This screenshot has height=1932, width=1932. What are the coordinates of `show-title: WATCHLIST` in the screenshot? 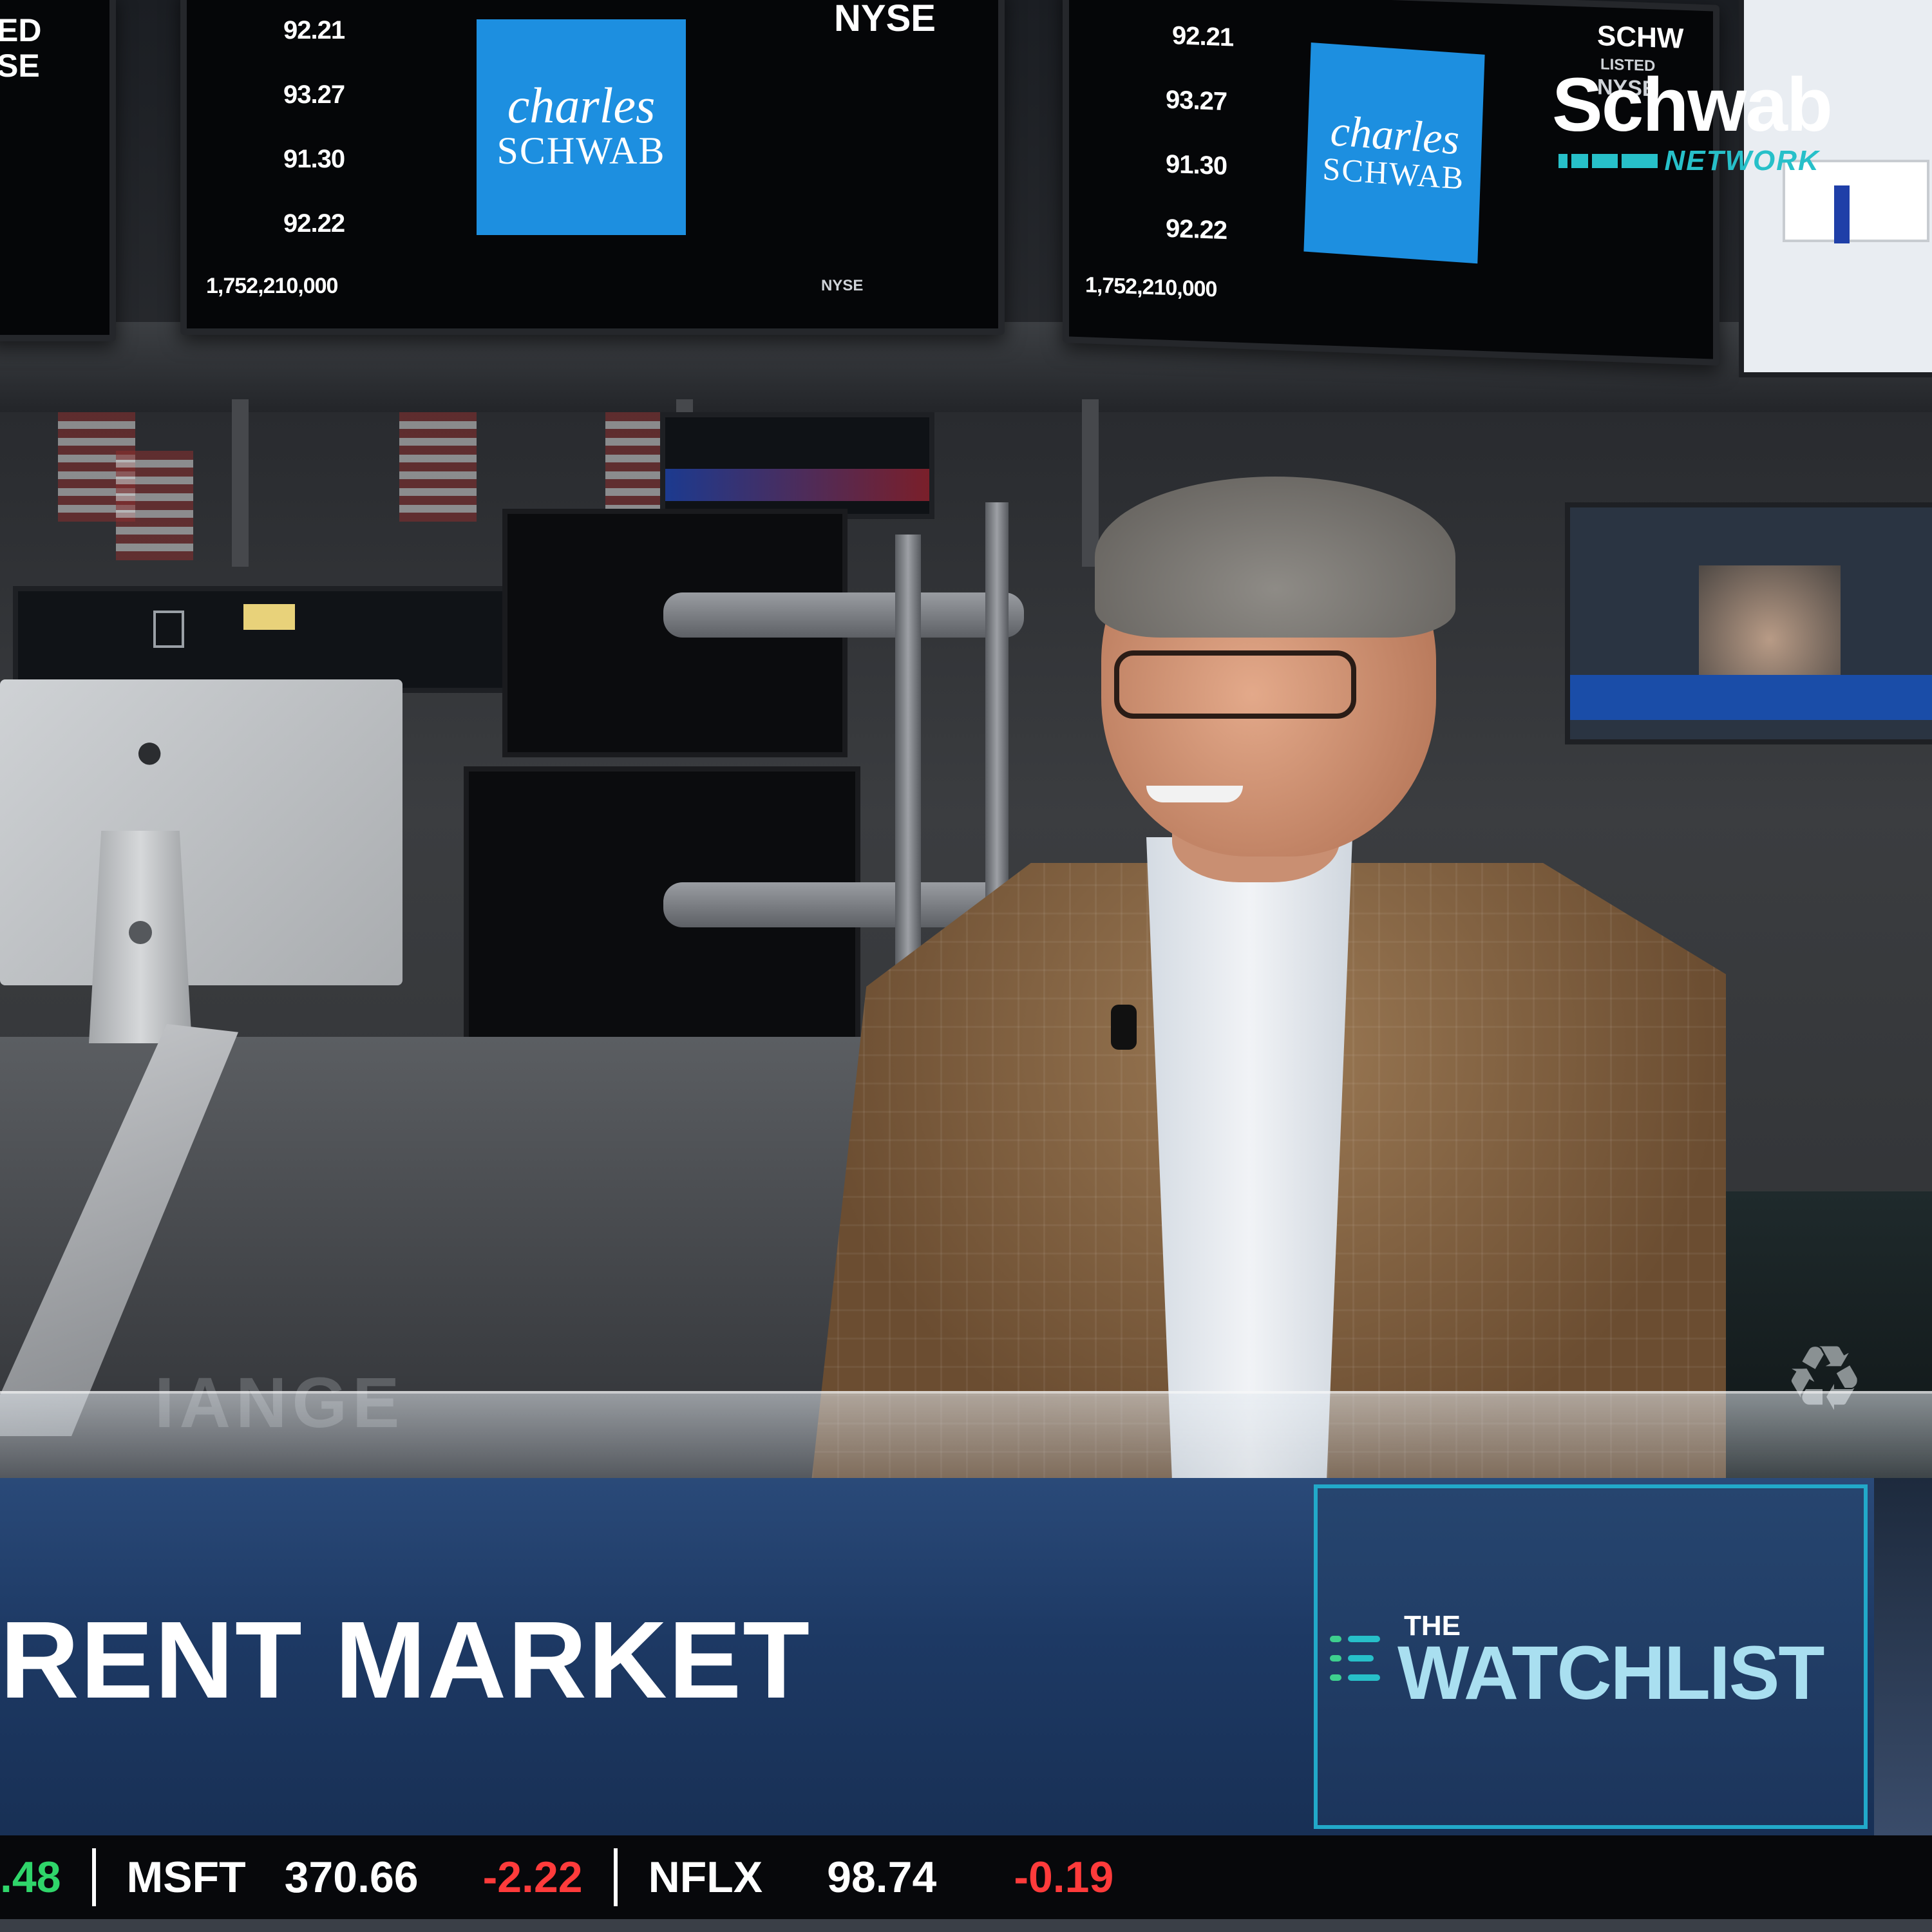 It's located at (1610, 1673).